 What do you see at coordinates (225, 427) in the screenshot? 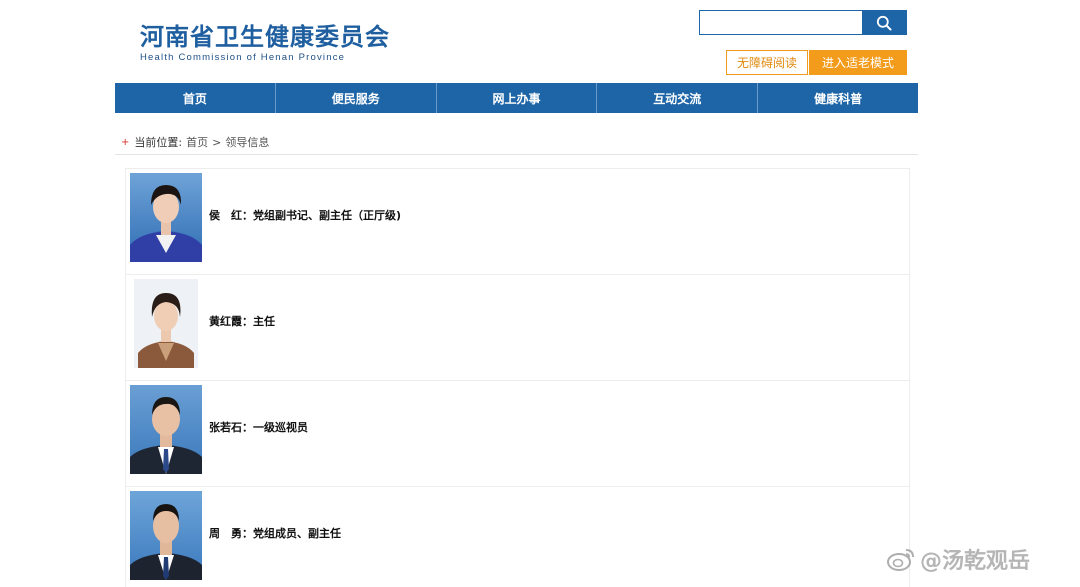
I see `leader-name: 张若石` at bounding box center [225, 427].